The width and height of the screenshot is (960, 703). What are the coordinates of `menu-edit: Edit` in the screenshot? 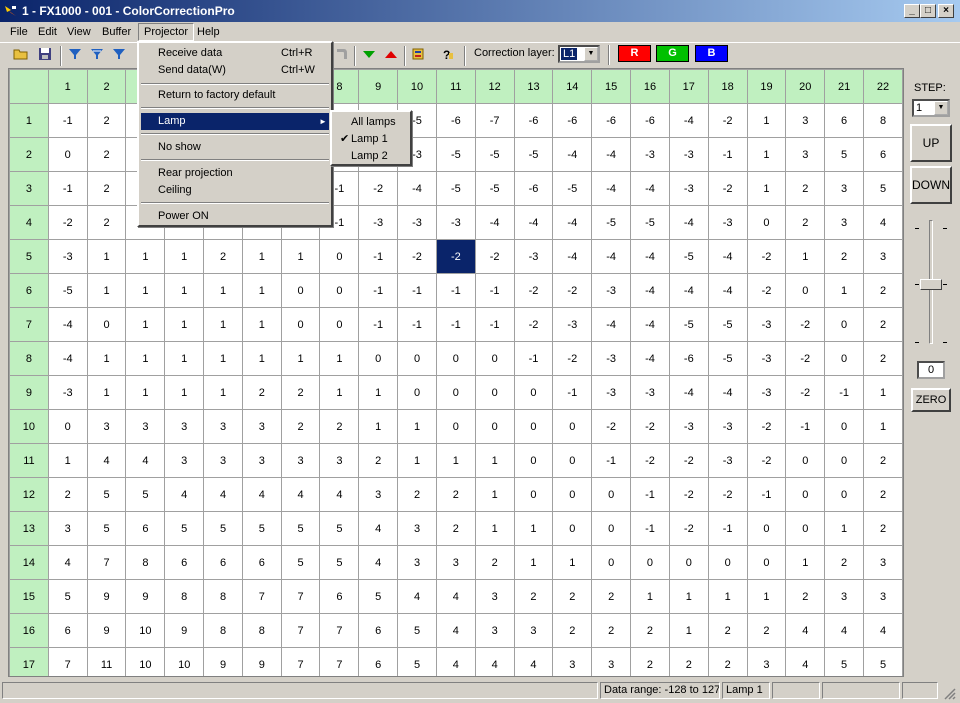 It's located at (47, 32).